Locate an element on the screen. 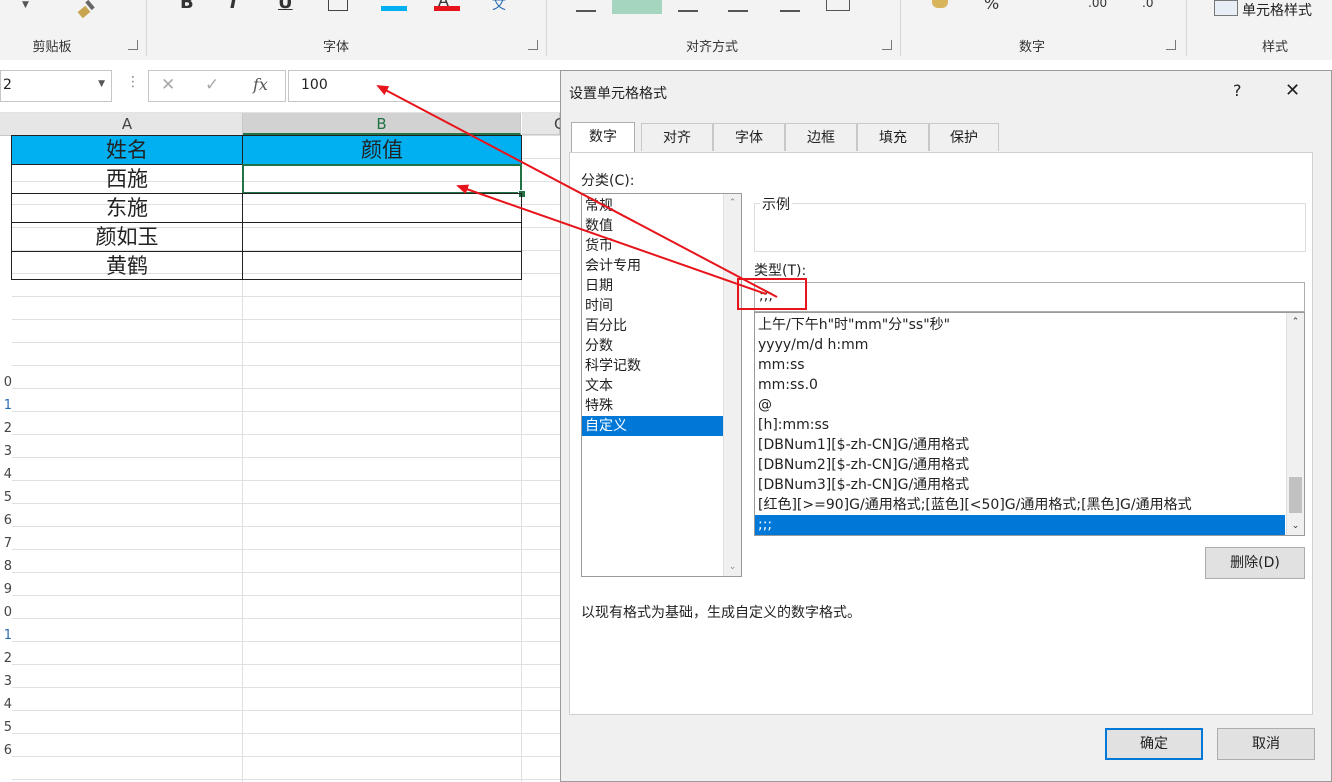  arrow-to-formula-bar is located at coordinates (577, 191).